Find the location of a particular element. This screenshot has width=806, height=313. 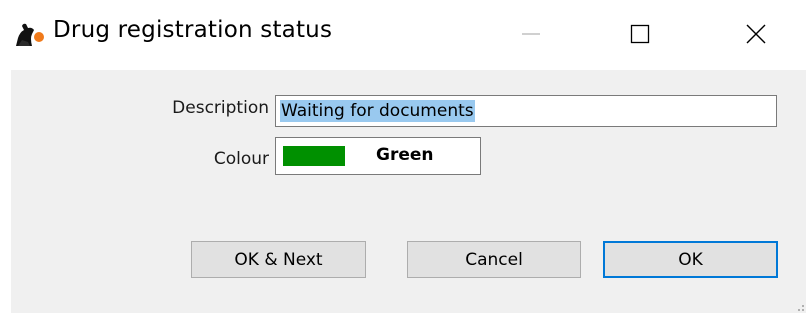

close-button is located at coordinates (756, 34).